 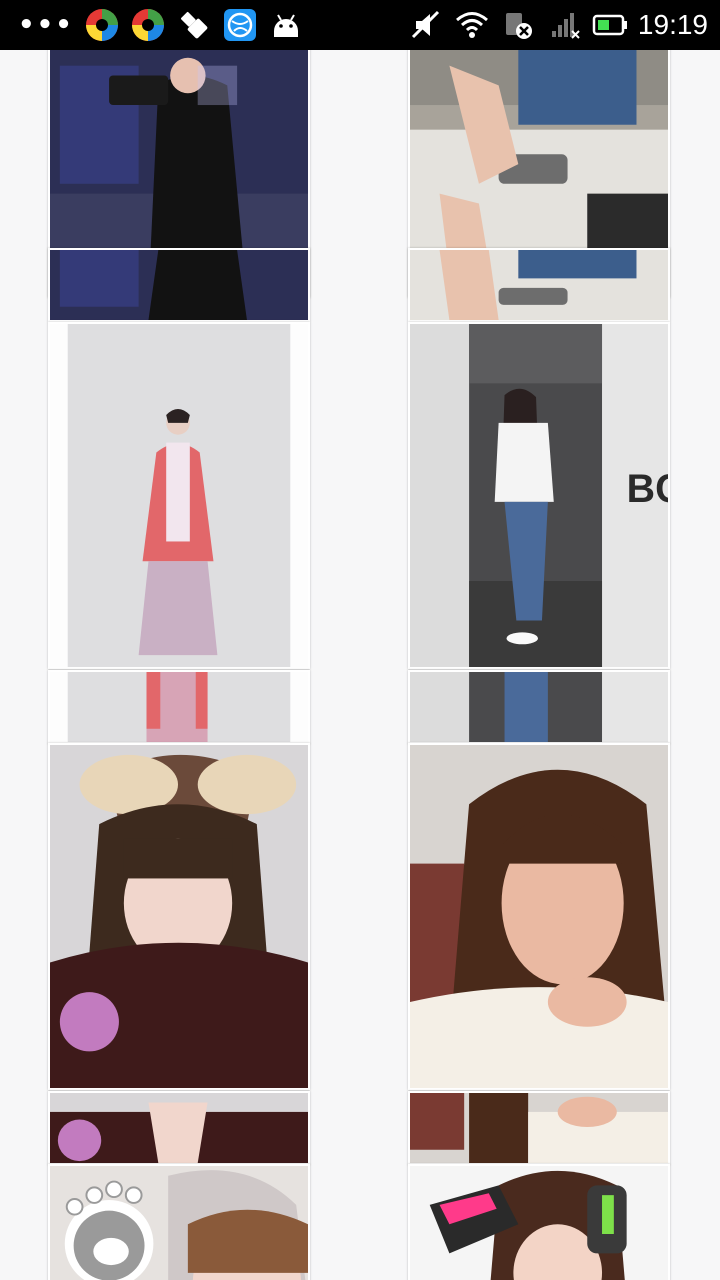 I want to click on photo-tile: BC, so click(x=539, y=495).